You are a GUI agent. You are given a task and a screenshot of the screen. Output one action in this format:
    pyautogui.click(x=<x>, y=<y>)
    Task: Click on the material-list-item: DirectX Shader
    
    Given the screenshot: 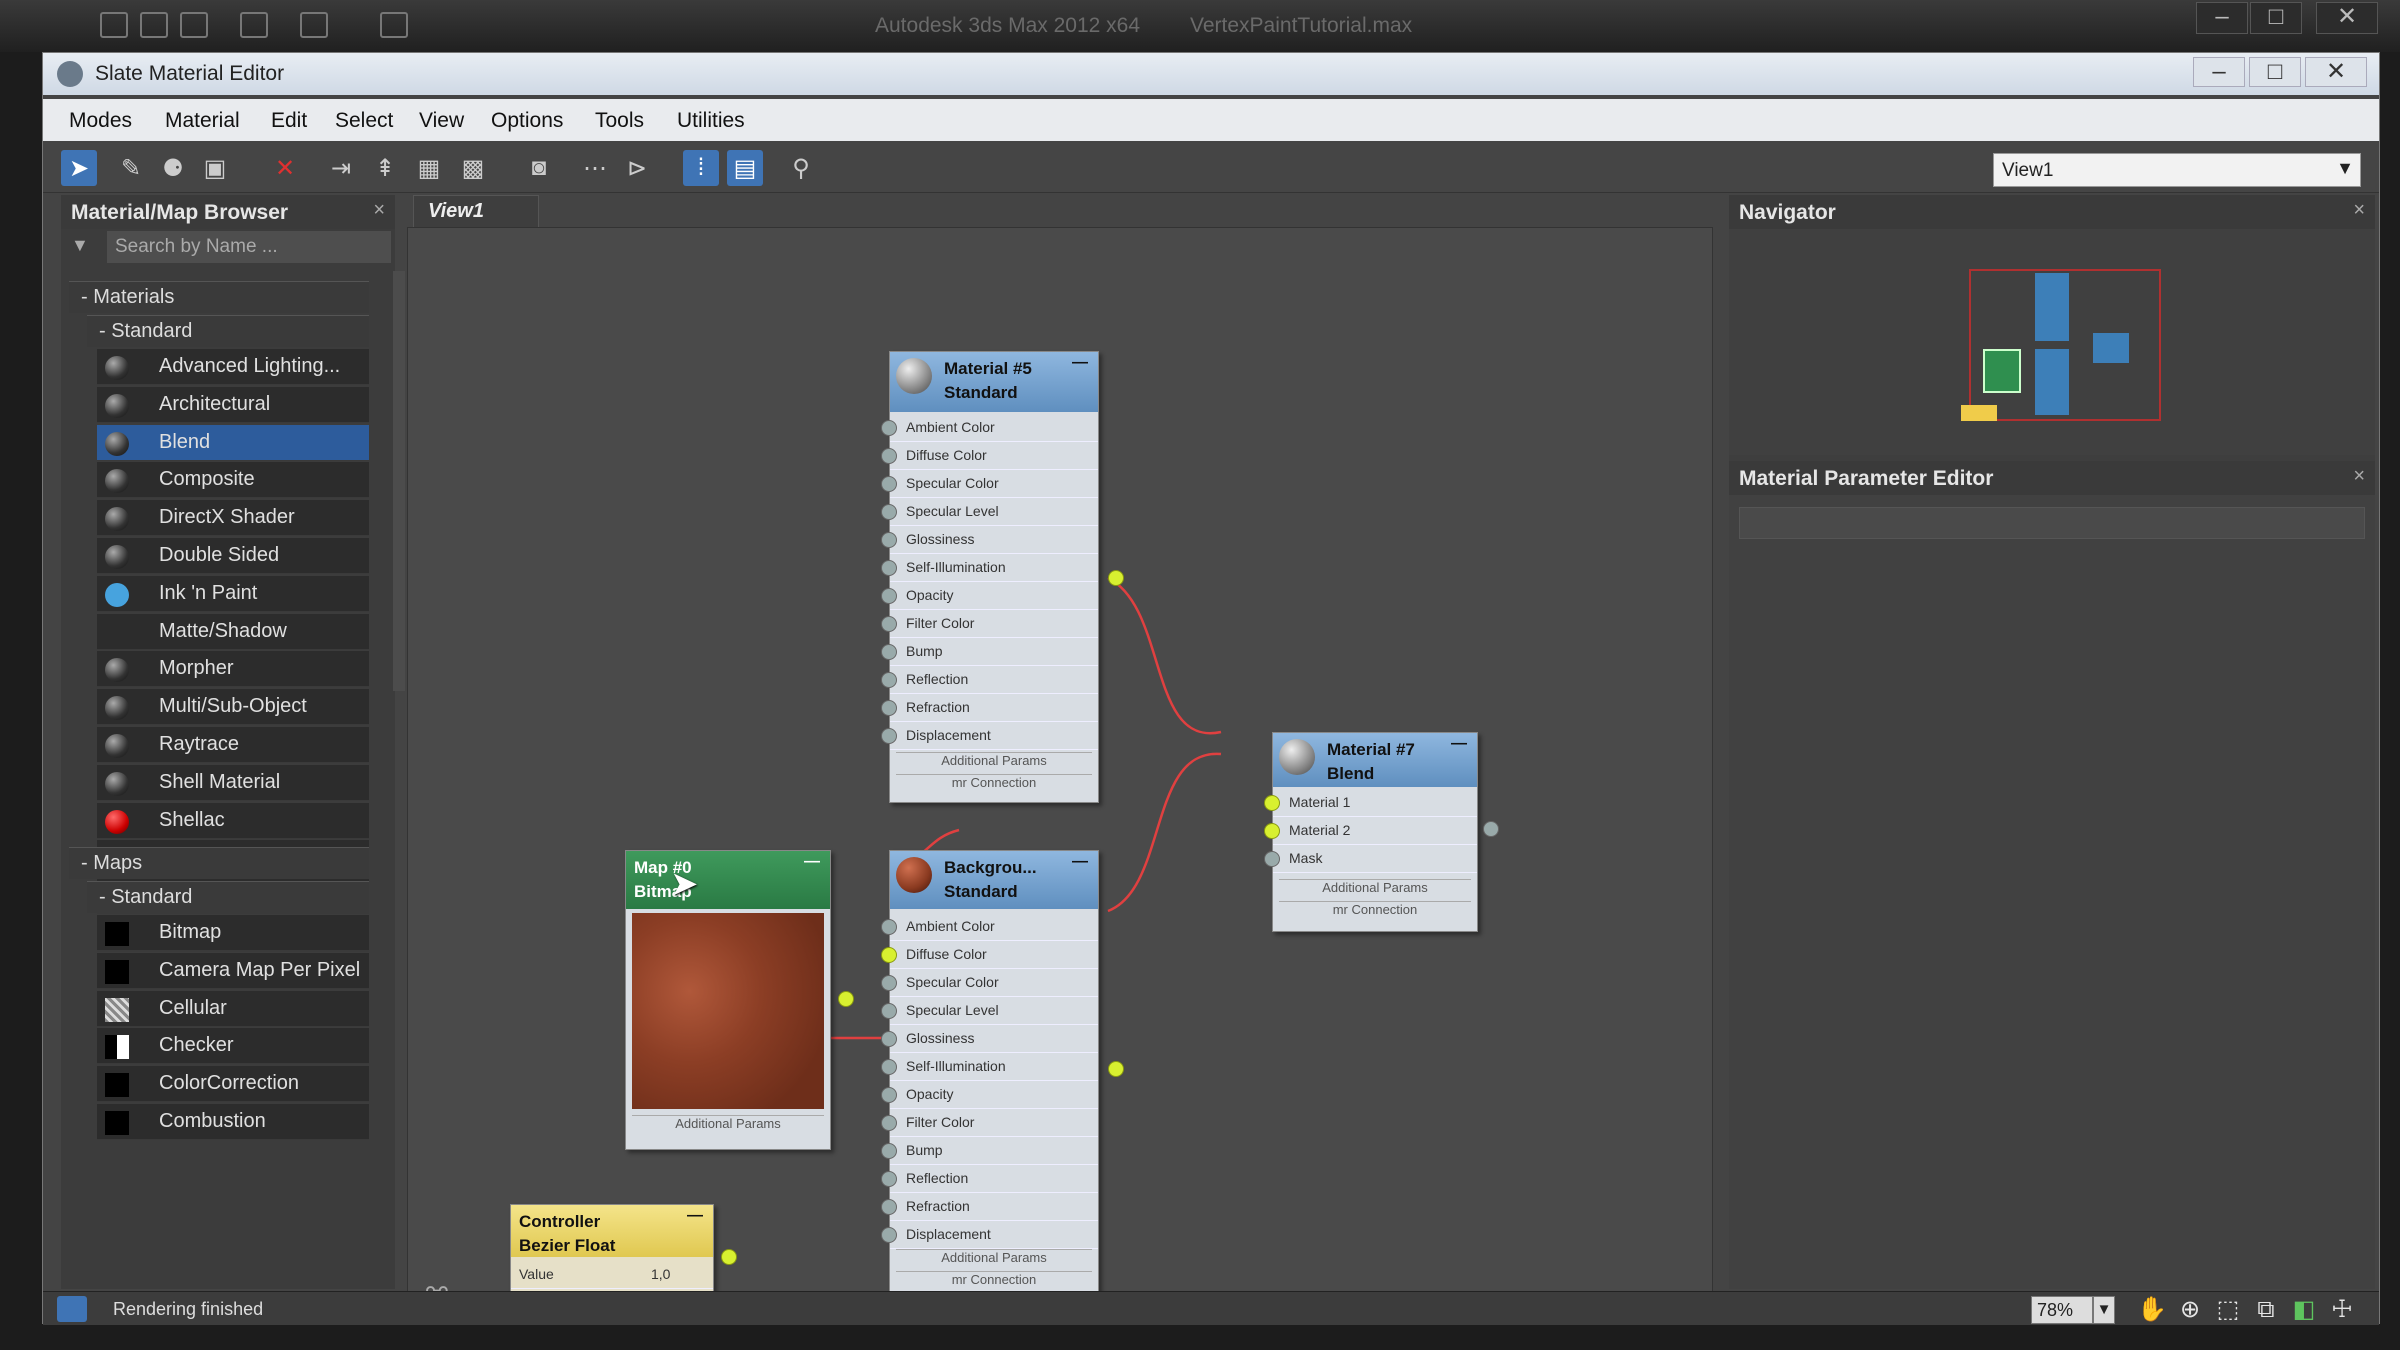 What is the action you would take?
    pyautogui.click(x=233, y=518)
    